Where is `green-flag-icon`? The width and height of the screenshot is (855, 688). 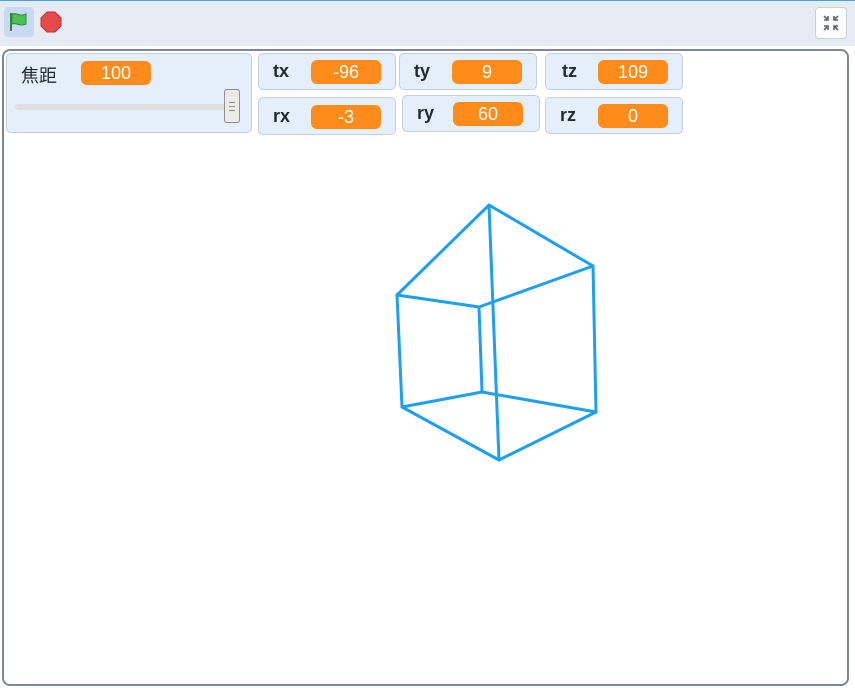
green-flag-icon is located at coordinates (18, 22).